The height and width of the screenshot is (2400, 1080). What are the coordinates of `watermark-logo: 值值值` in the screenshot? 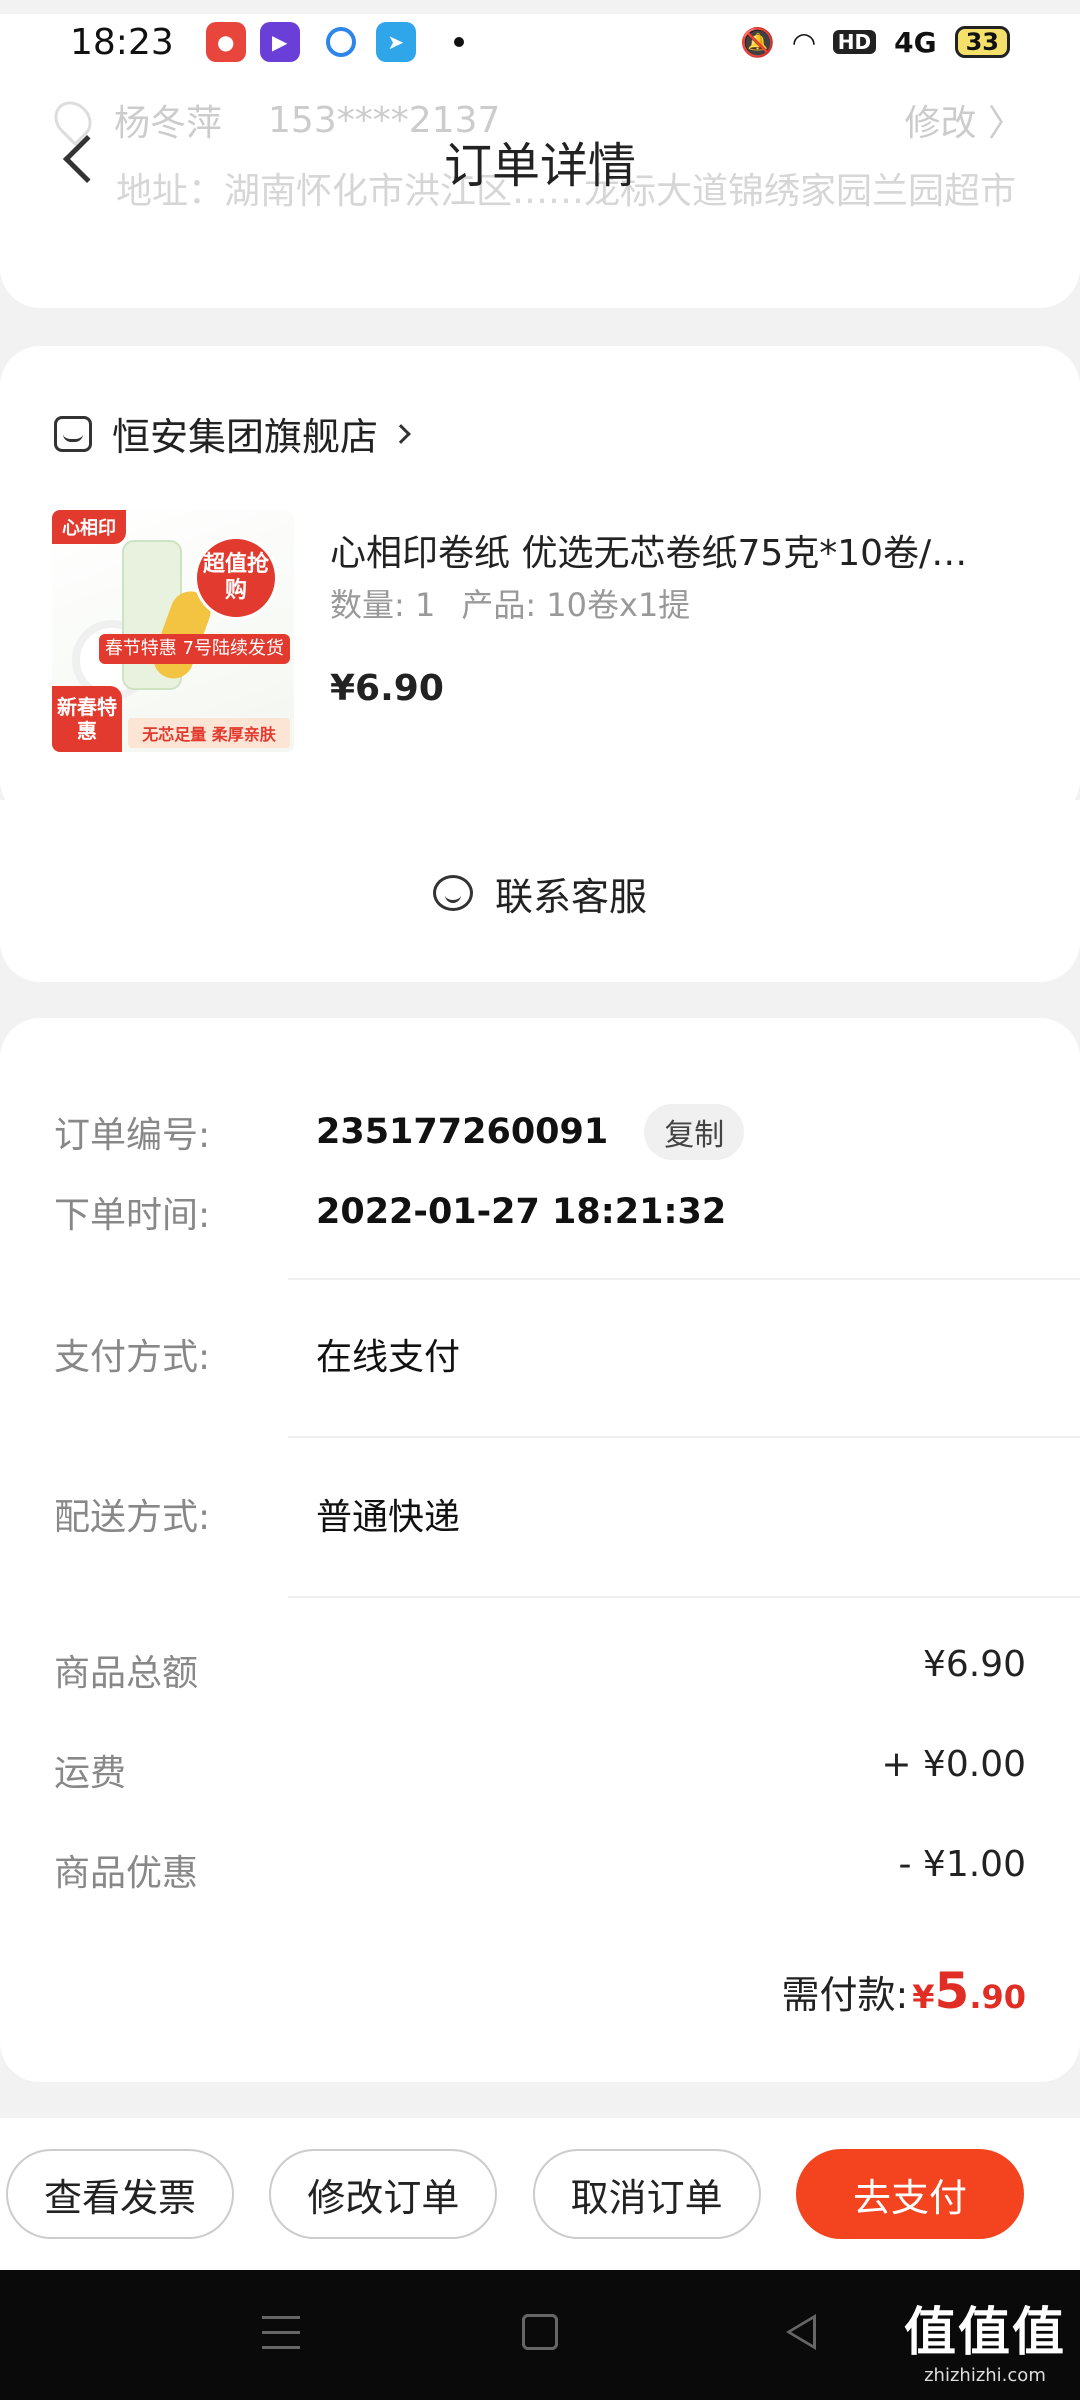 It's located at (984, 2333).